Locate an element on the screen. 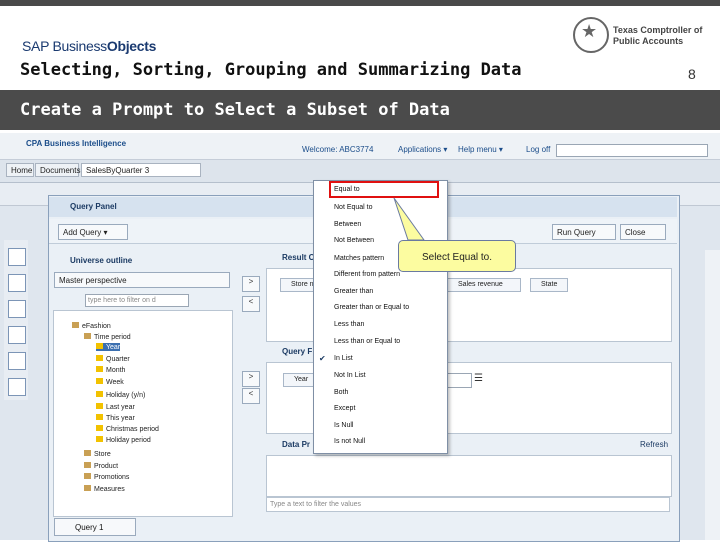  add-filter-arrow-button: > is located at coordinates (251, 379).